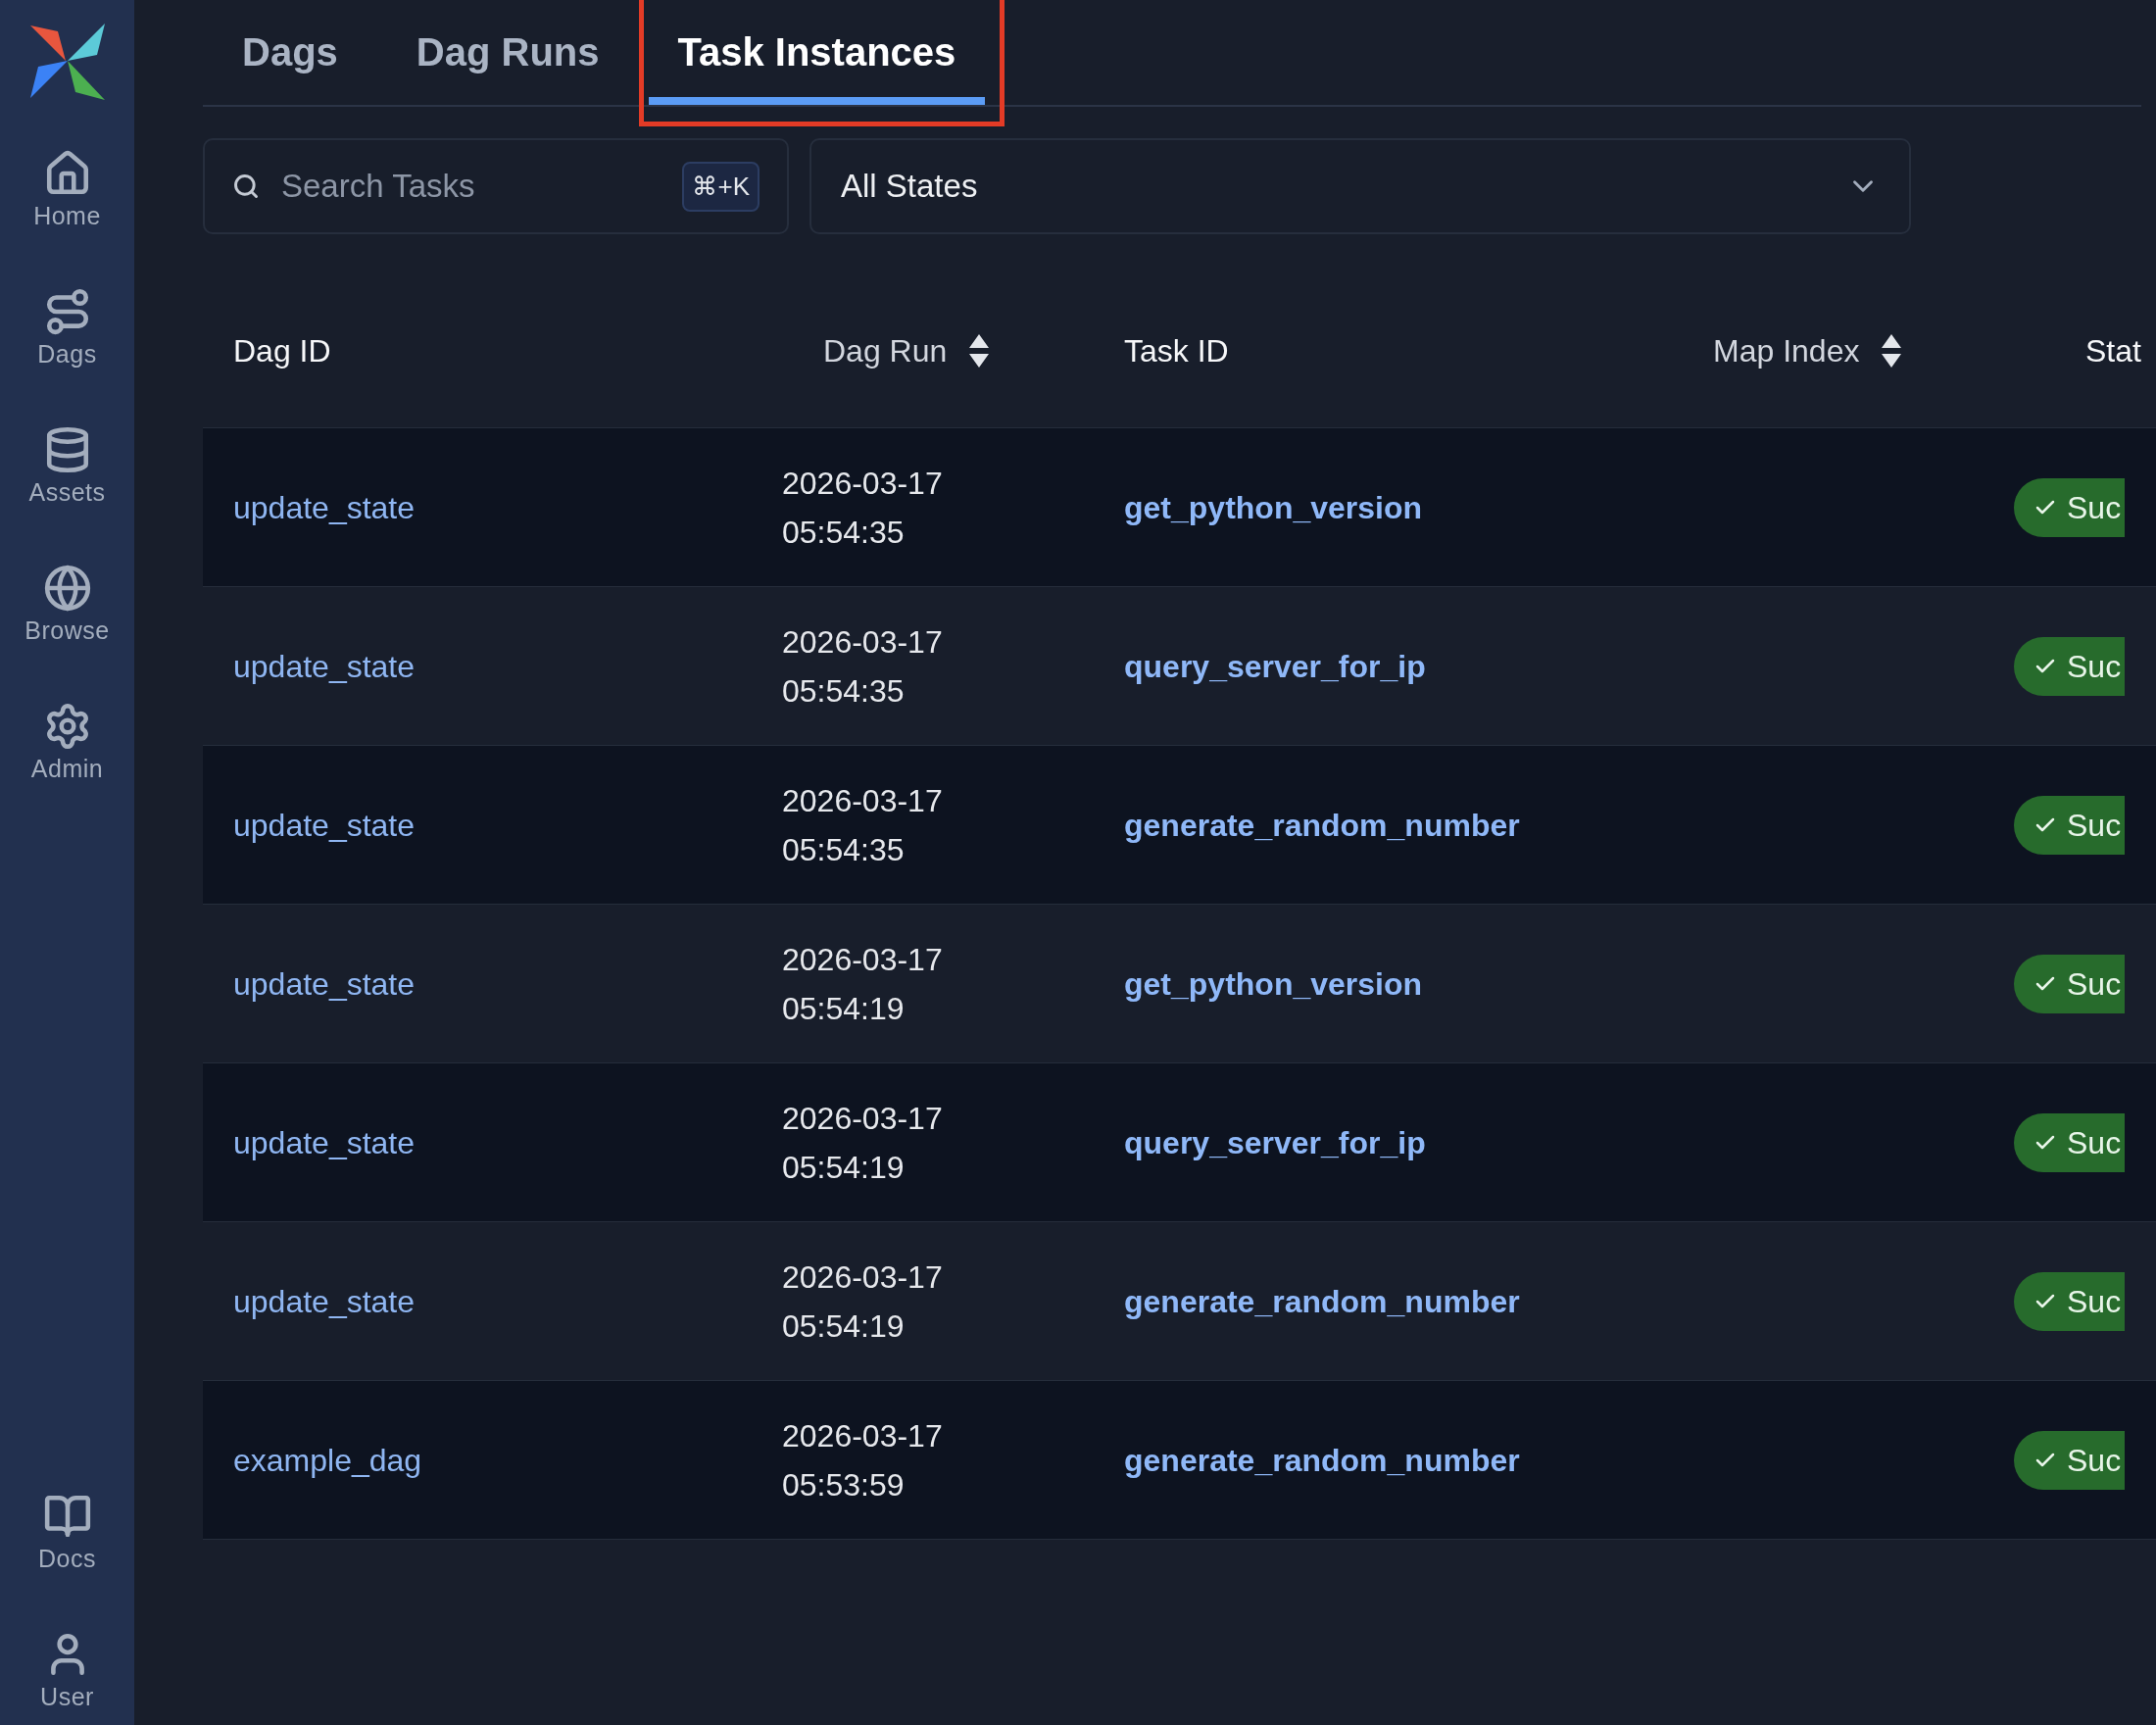  I want to click on pinwheel-logo, so click(67, 62).